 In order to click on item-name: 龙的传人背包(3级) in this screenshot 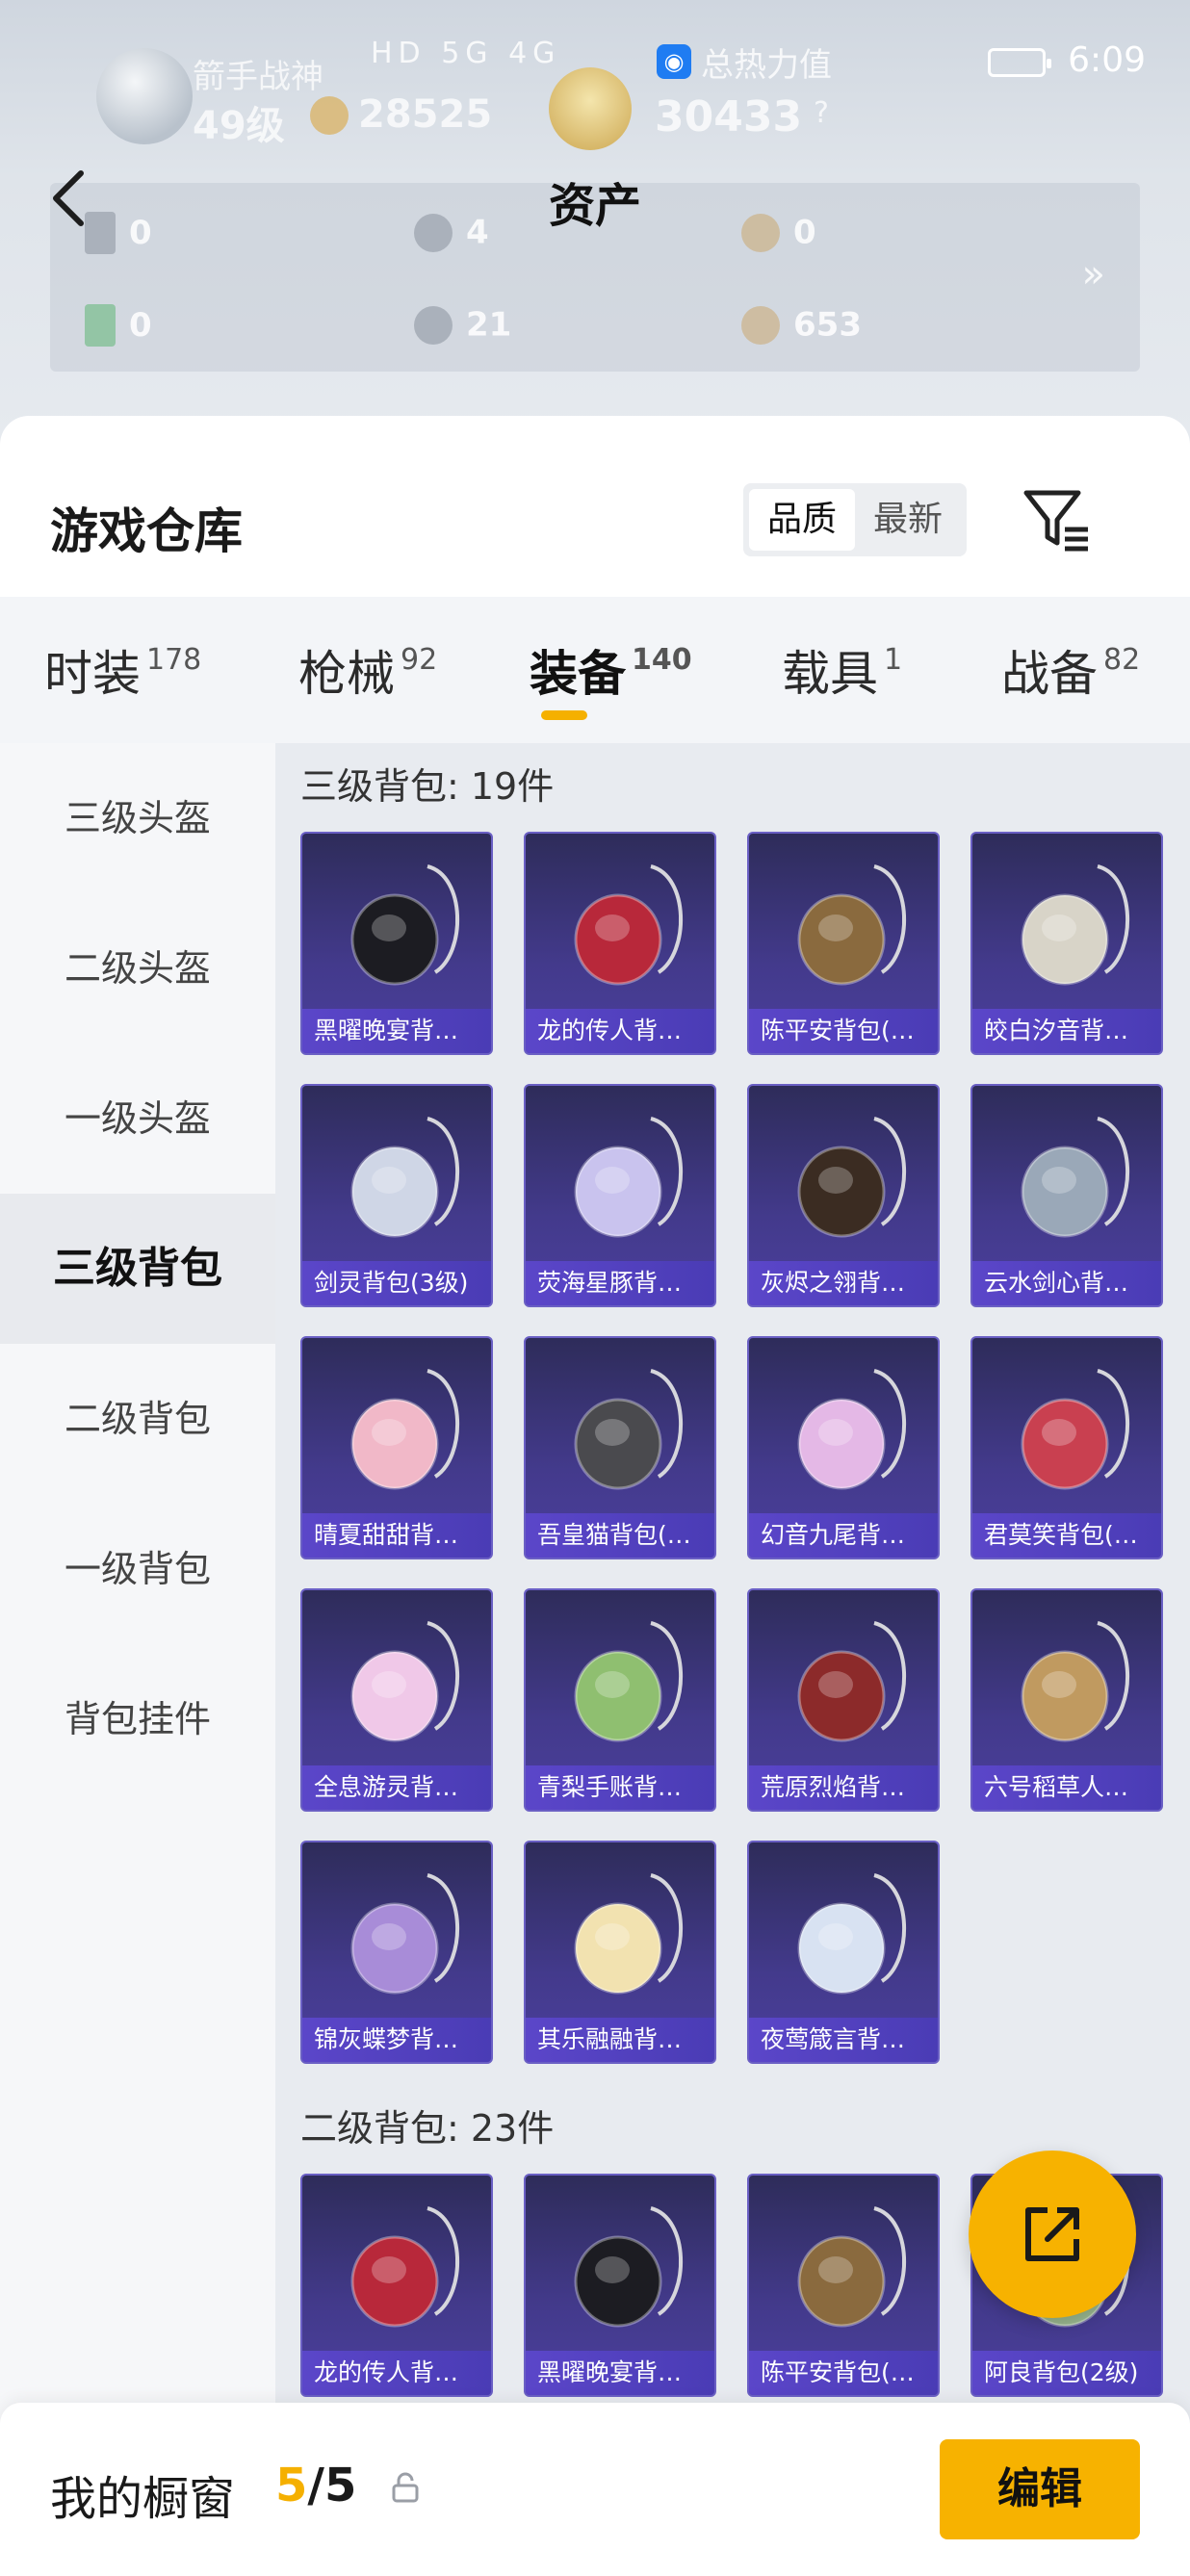, I will do `click(620, 1031)`.